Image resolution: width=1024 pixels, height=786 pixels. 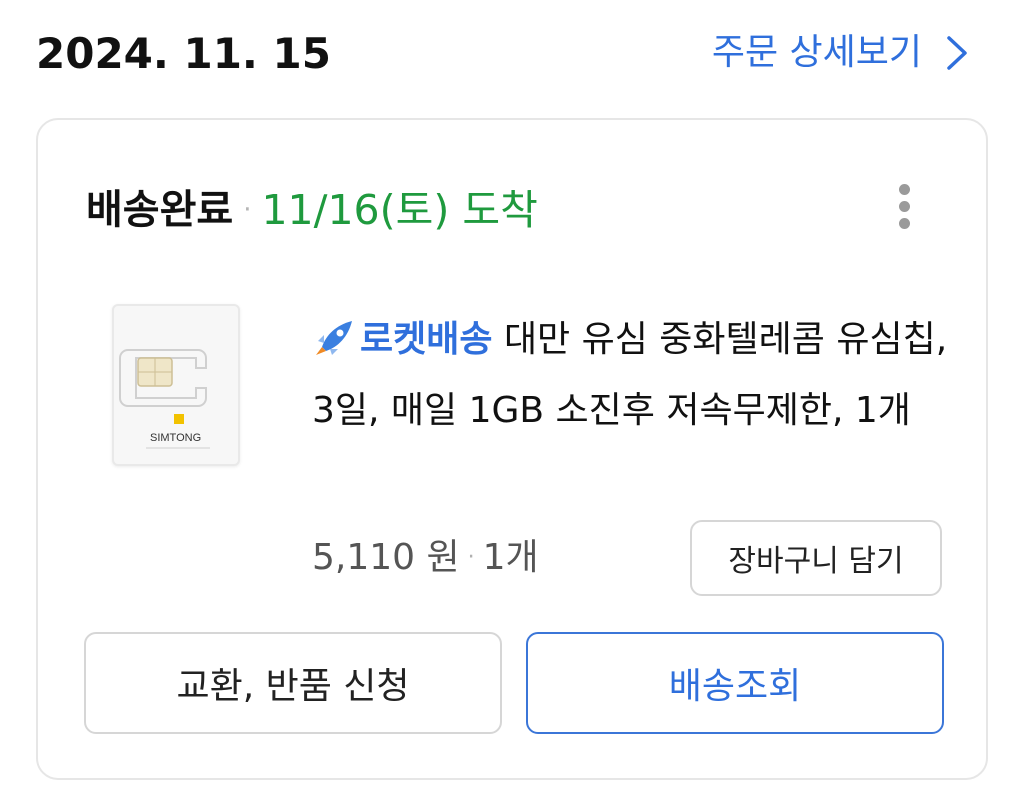 What do you see at coordinates (957, 53) in the screenshot?
I see `chevron-right-icon` at bounding box center [957, 53].